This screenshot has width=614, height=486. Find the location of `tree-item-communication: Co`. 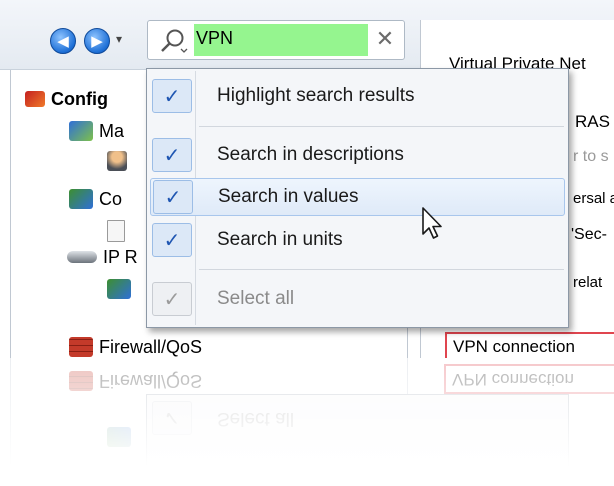

tree-item-communication: Co is located at coordinates (95, 199).